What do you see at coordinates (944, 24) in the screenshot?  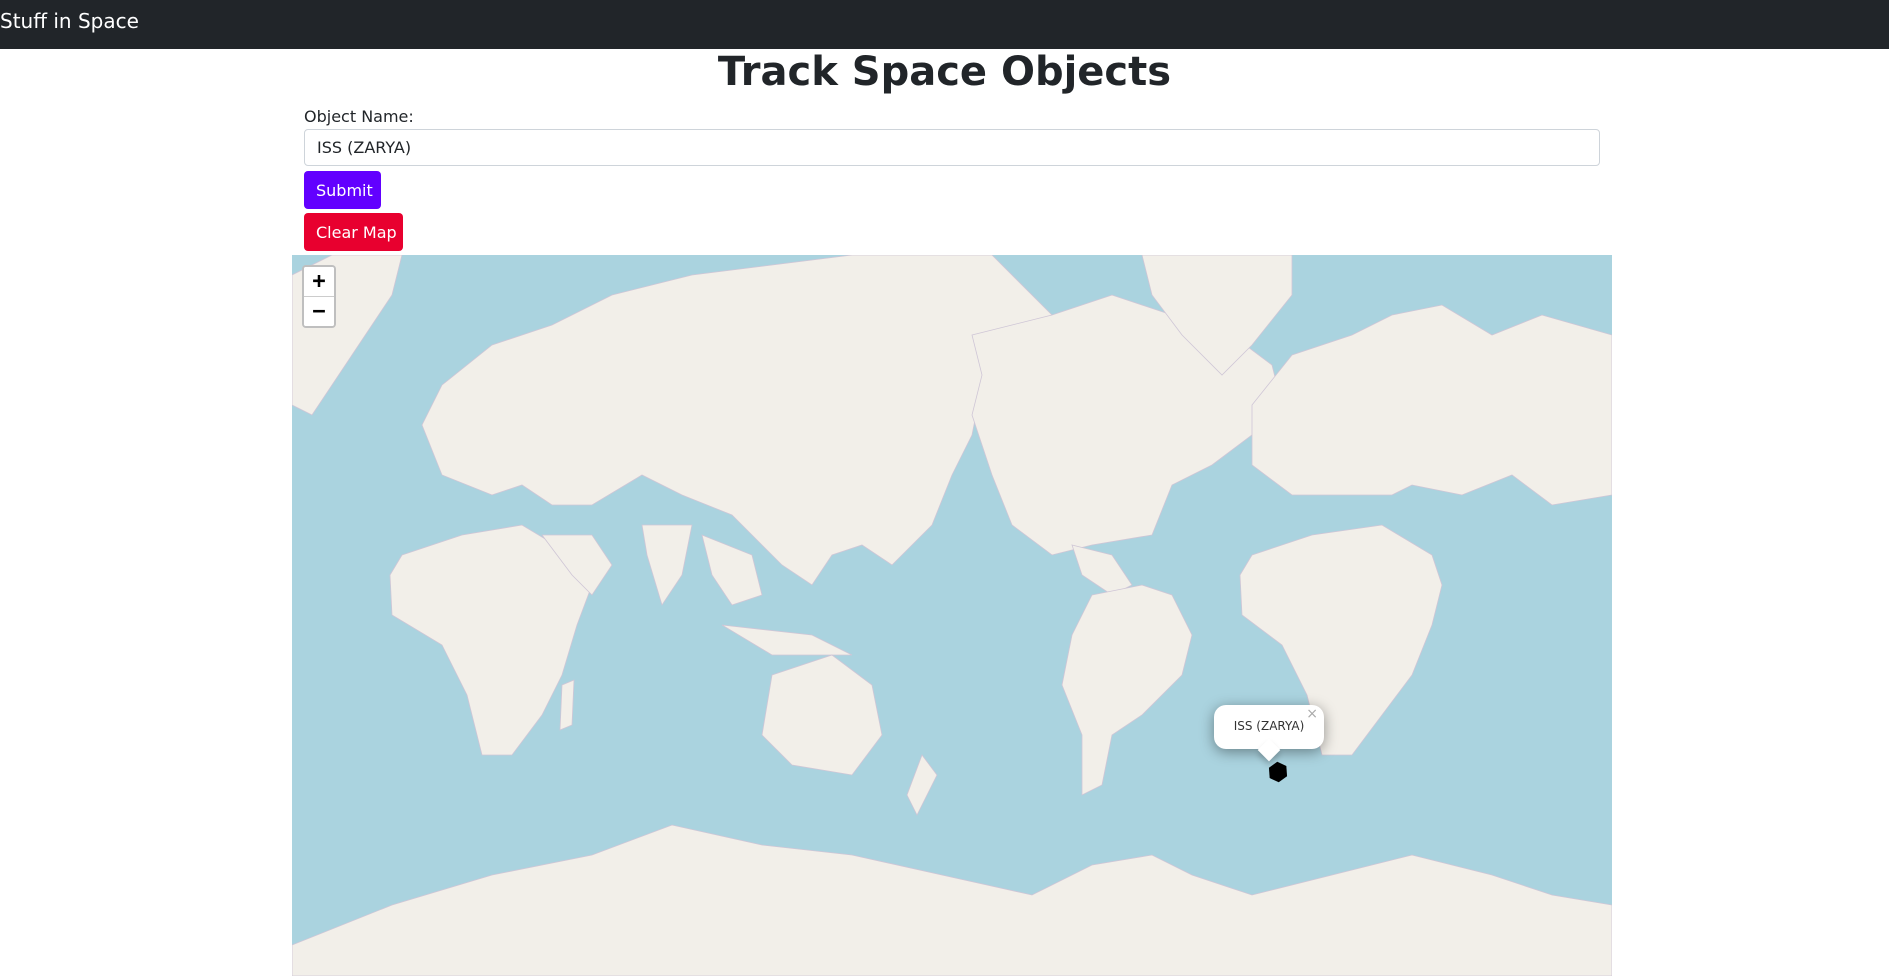 I see `navbar: Stuff in Space` at bounding box center [944, 24].